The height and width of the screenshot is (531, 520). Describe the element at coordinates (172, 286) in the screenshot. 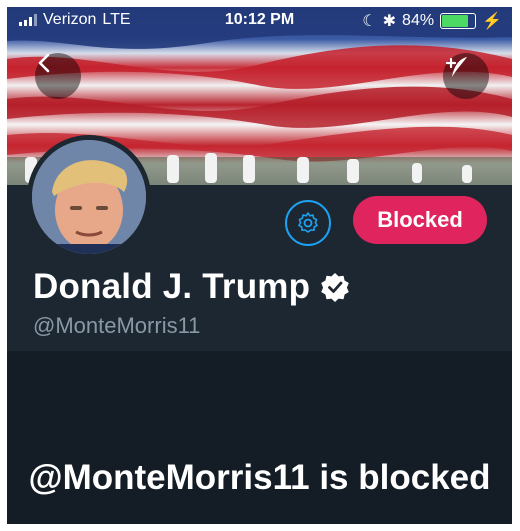

I see `display-name: Donald J. Trump` at that location.